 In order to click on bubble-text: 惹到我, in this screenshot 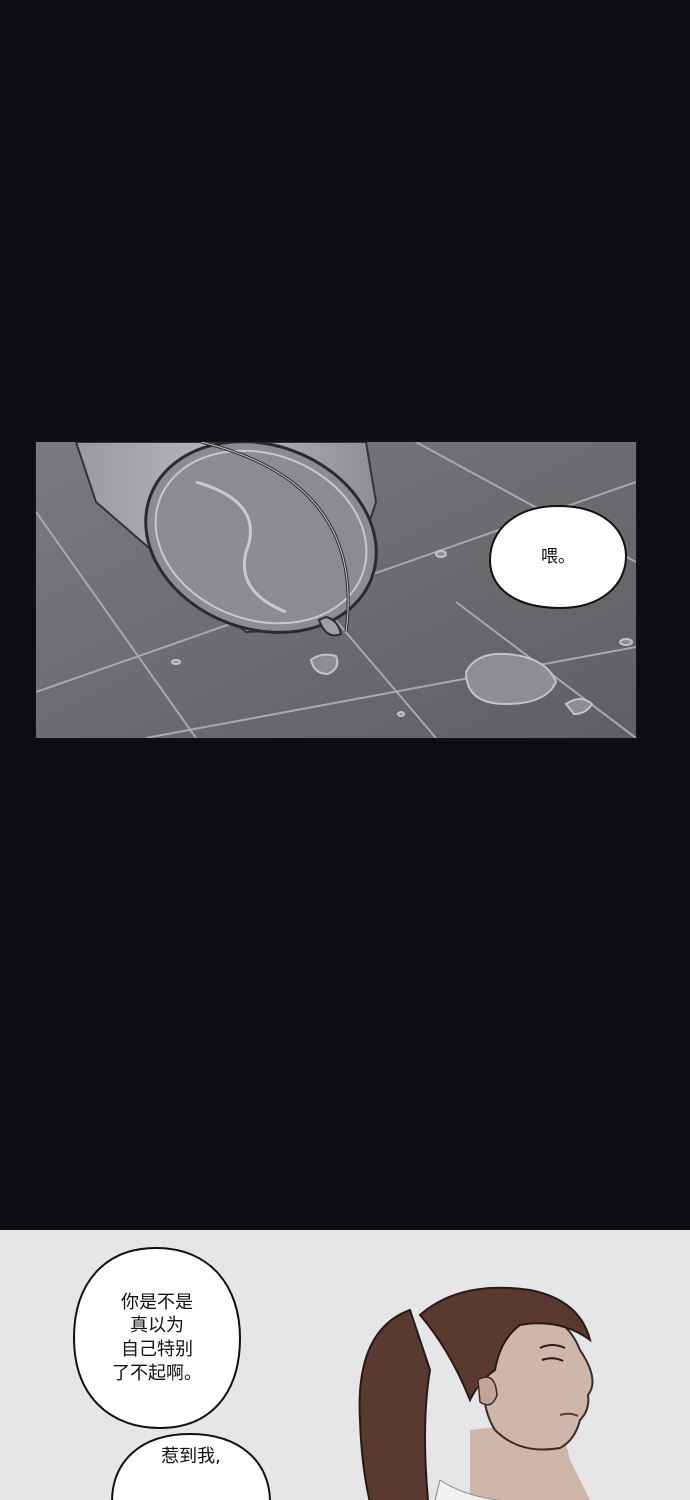, I will do `click(191, 1457)`.